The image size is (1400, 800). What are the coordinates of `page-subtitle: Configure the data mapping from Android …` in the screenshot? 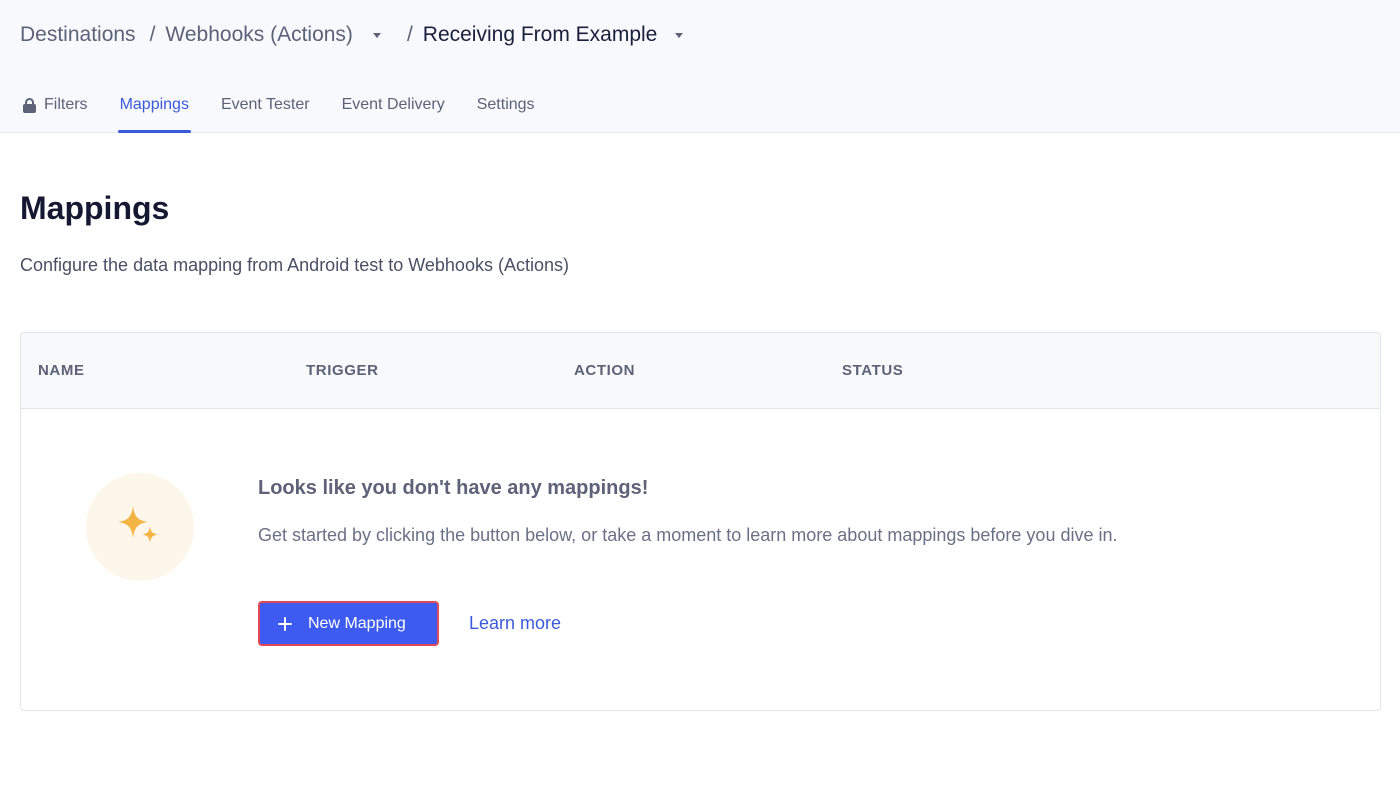 It's located at (294, 265).